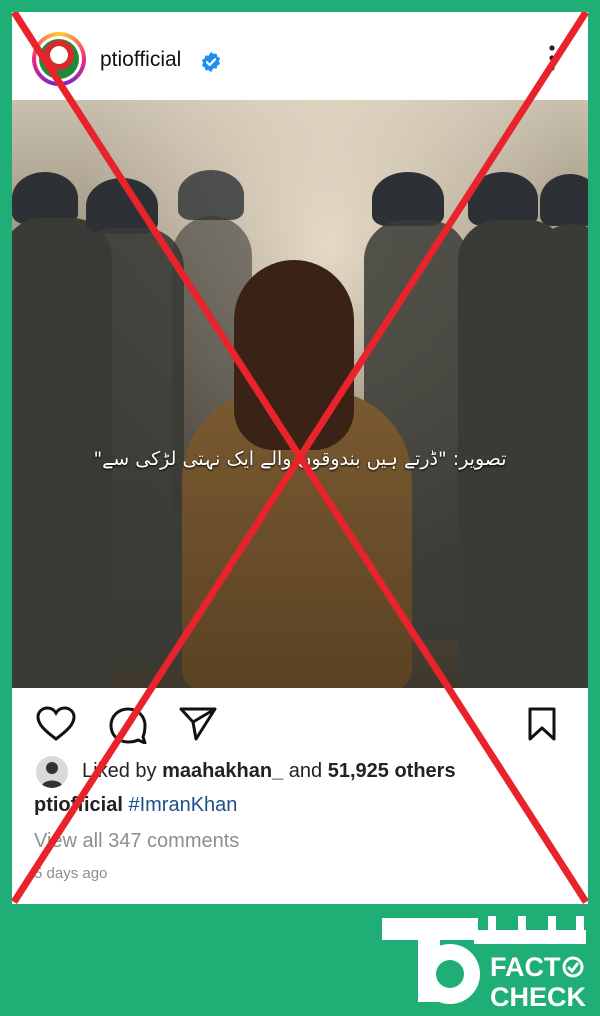 This screenshot has height=1016, width=600. I want to click on liker-avatar, so click(52, 772).